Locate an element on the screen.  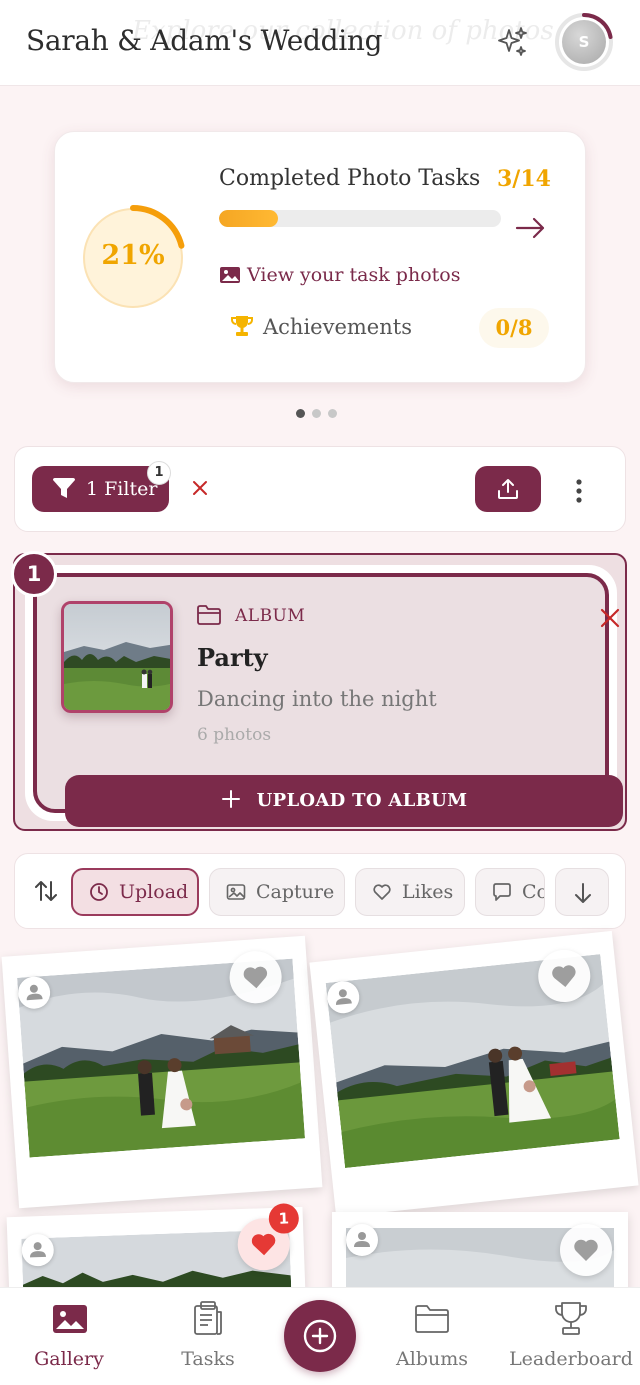
uploader-avatar is located at coordinates (362, 1240).